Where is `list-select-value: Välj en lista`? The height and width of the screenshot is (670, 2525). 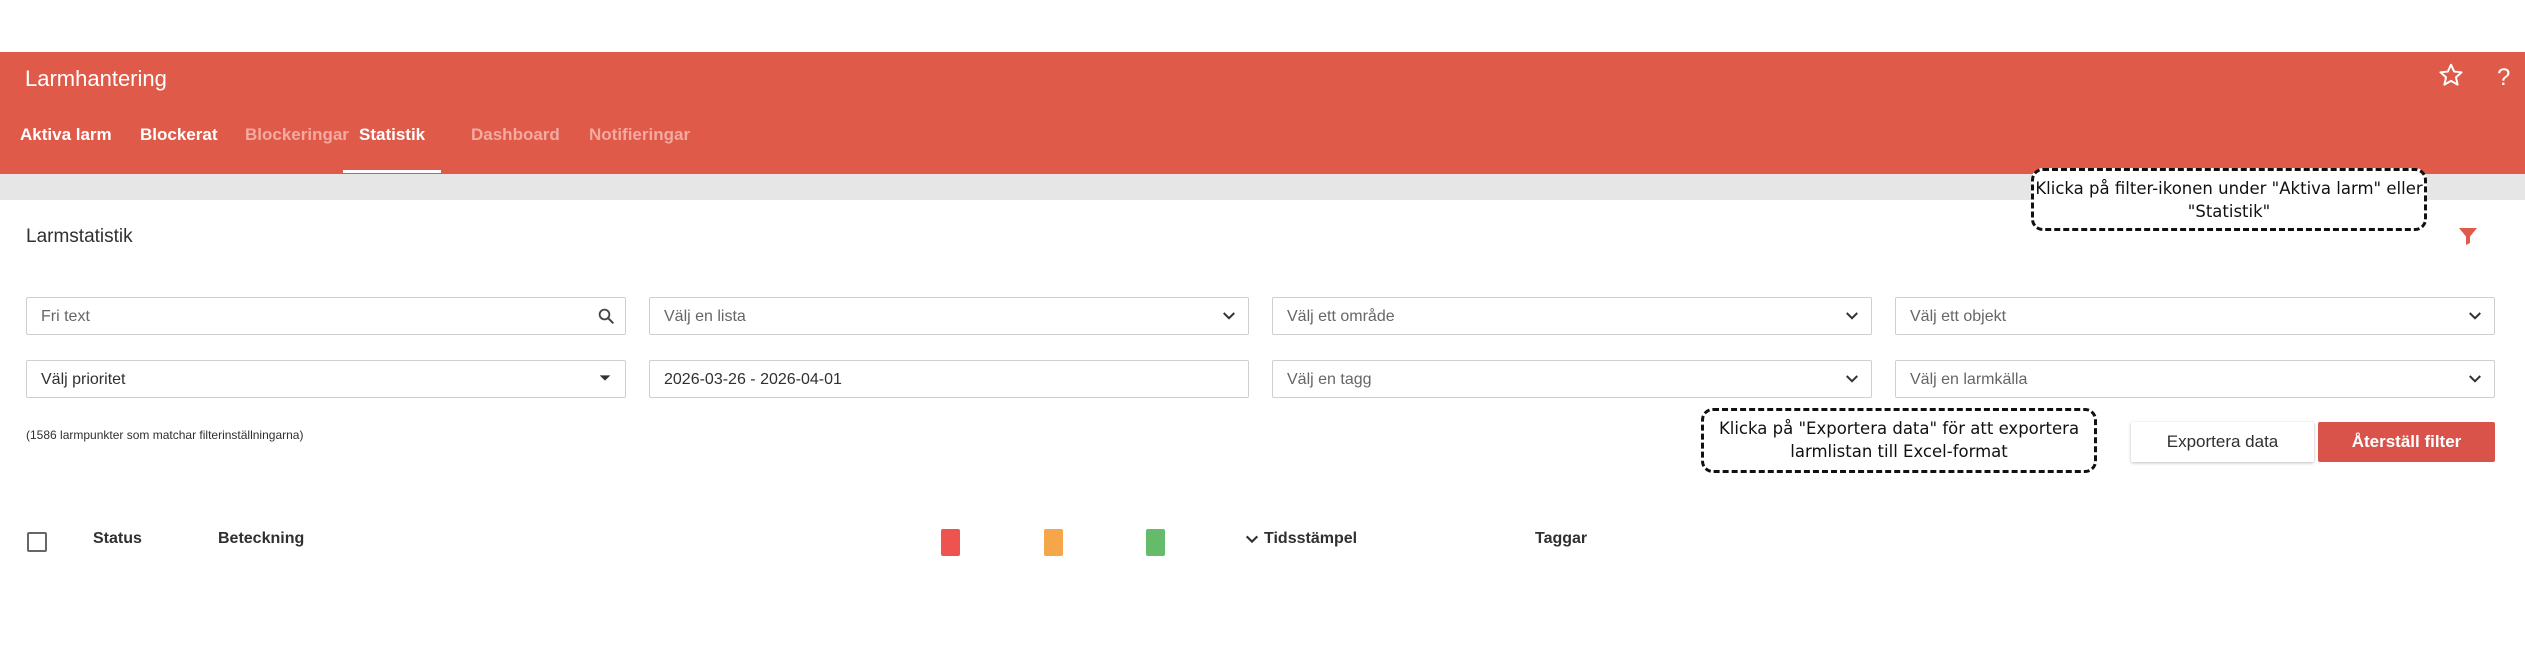 list-select-value: Välj en lista is located at coordinates (705, 316).